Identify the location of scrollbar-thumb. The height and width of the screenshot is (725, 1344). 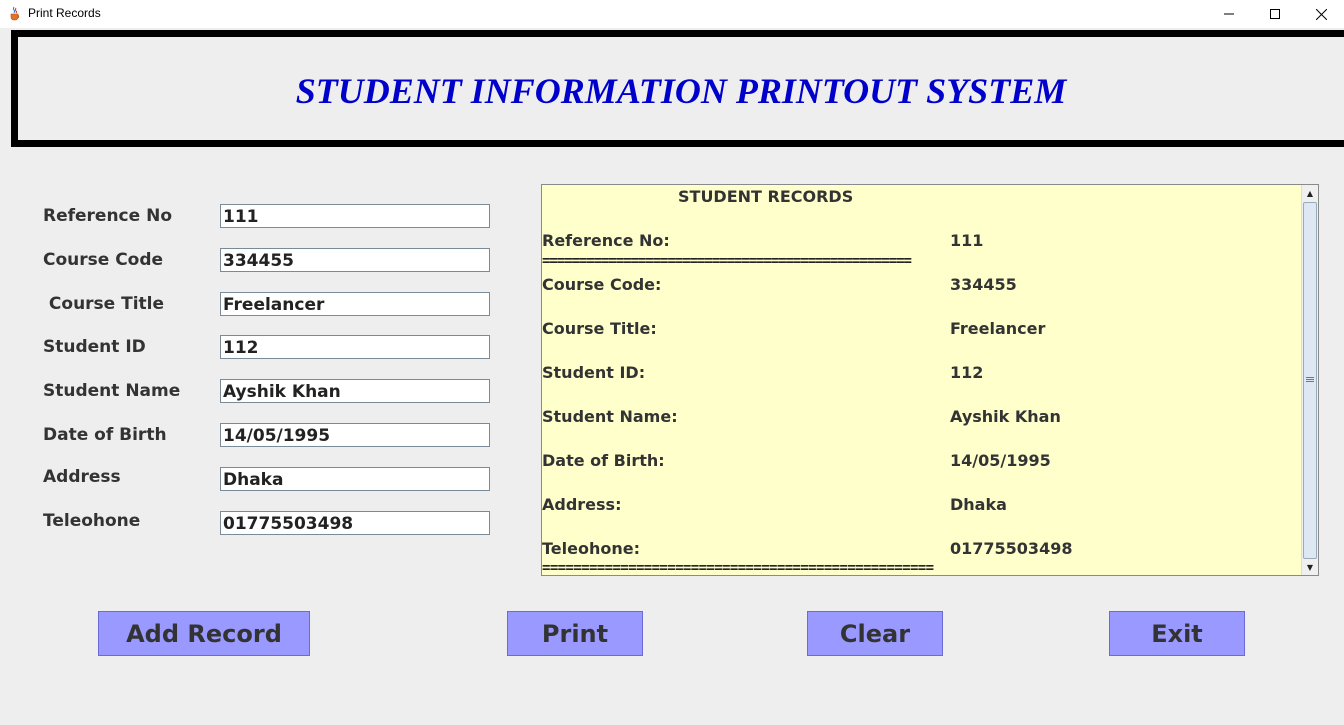
(1310, 380).